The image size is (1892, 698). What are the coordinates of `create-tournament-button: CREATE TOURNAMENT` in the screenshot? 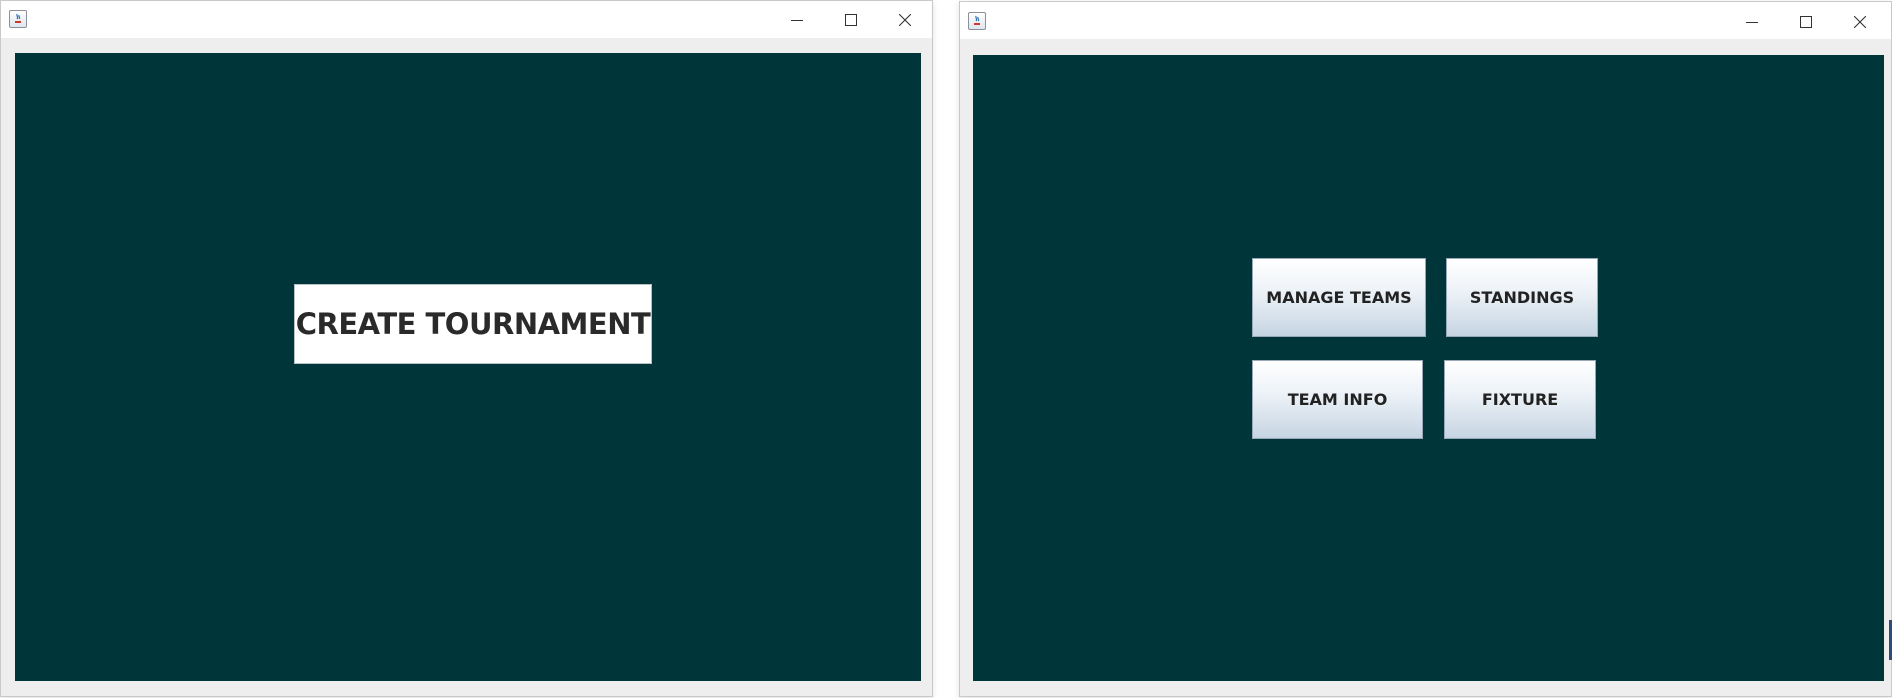 It's located at (473, 324).